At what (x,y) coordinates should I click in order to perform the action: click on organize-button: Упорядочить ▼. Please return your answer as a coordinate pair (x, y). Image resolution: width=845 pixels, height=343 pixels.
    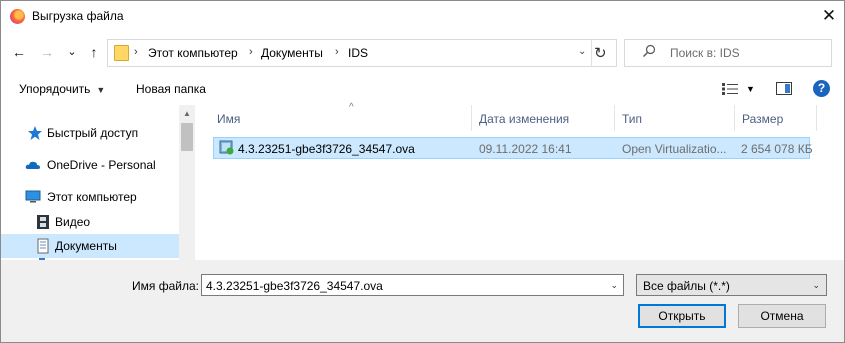
    Looking at the image, I should click on (62, 89).